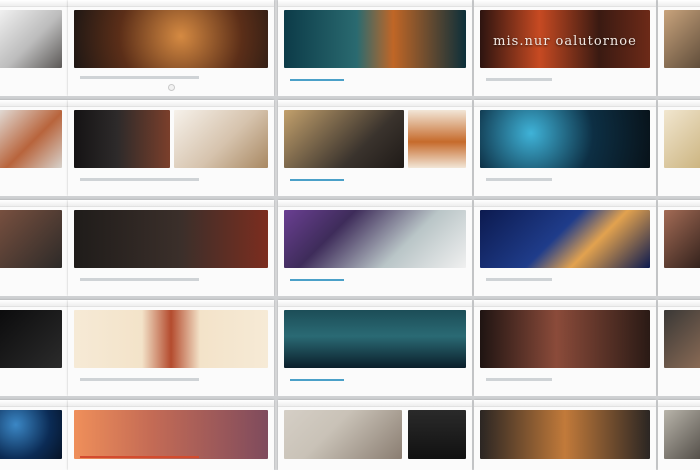 The image size is (700, 470). What do you see at coordinates (140, 457) in the screenshot?
I see `accent-rule` at bounding box center [140, 457].